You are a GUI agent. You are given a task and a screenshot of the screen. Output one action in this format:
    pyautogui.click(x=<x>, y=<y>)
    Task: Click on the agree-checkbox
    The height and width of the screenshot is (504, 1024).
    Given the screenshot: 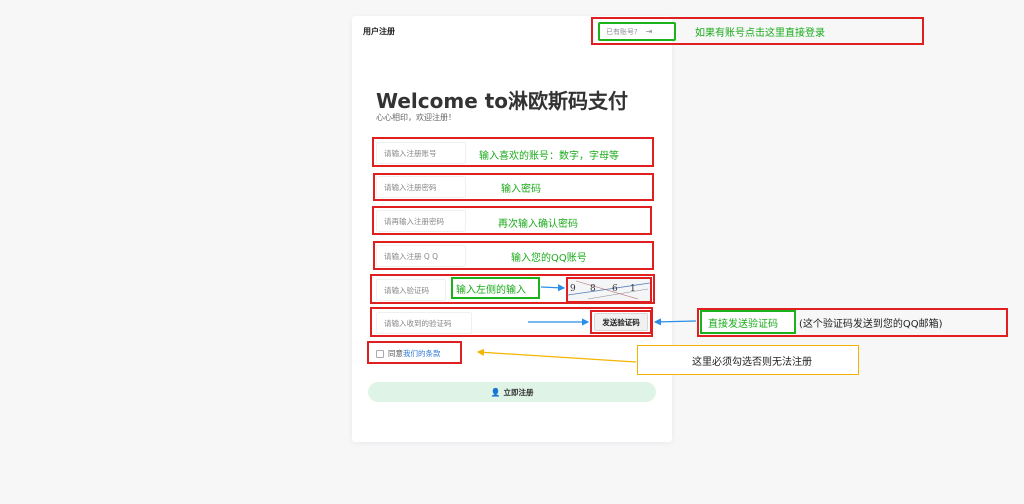 What is the action you would take?
    pyautogui.click(x=380, y=353)
    